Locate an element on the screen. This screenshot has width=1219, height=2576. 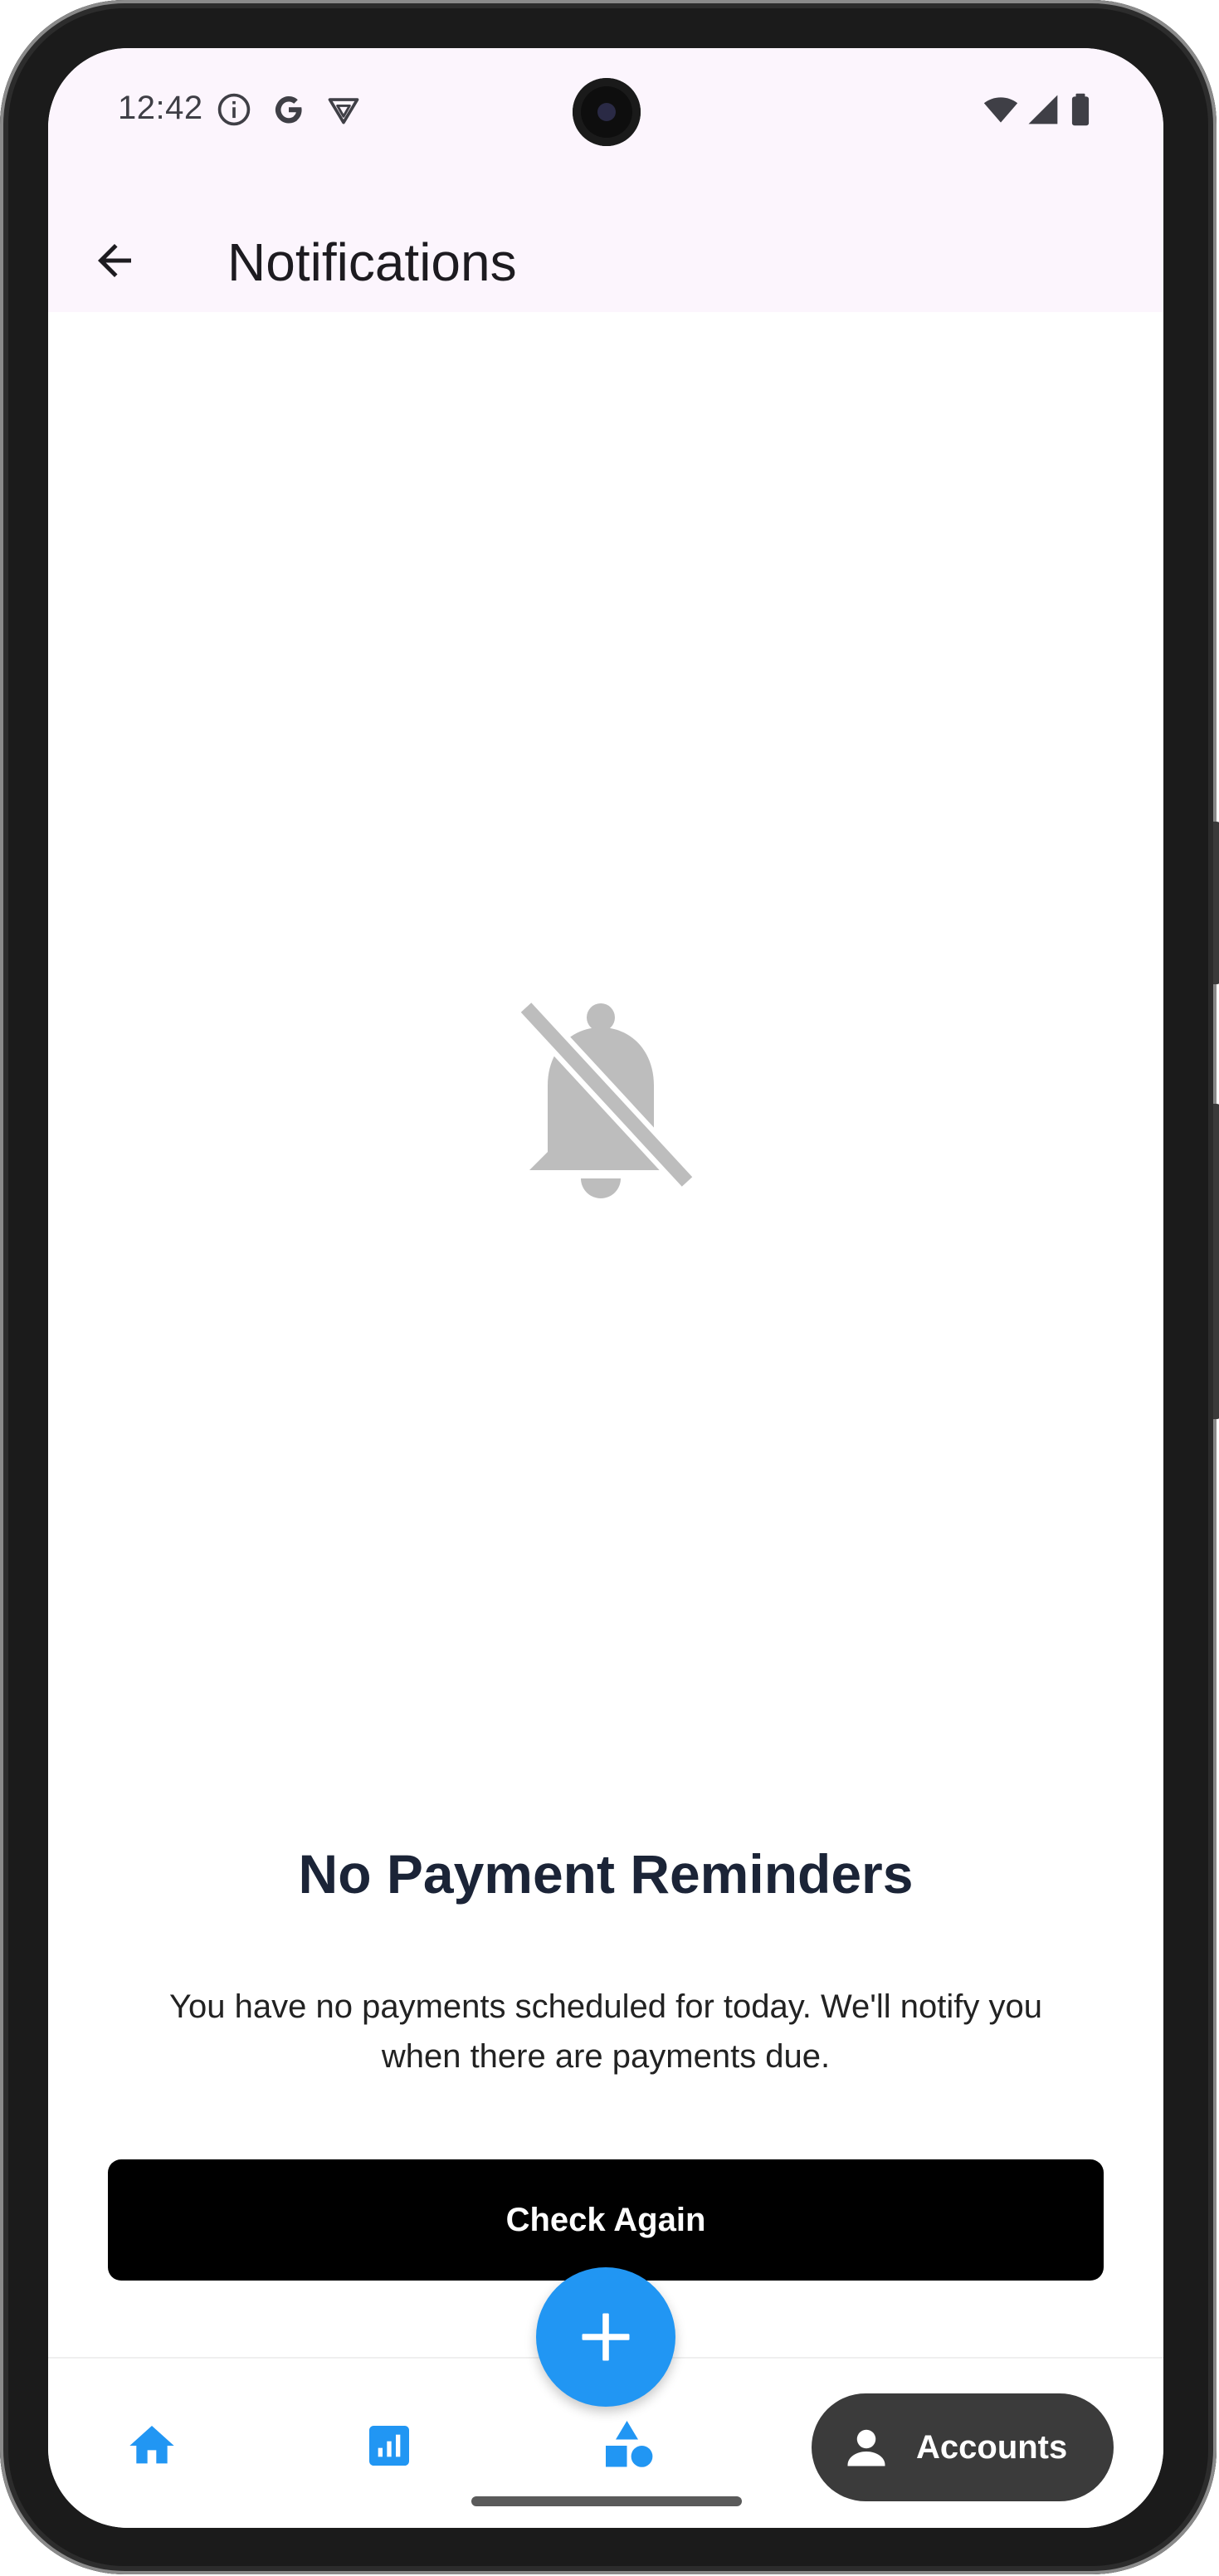
categories-icon is located at coordinates (630, 2444).